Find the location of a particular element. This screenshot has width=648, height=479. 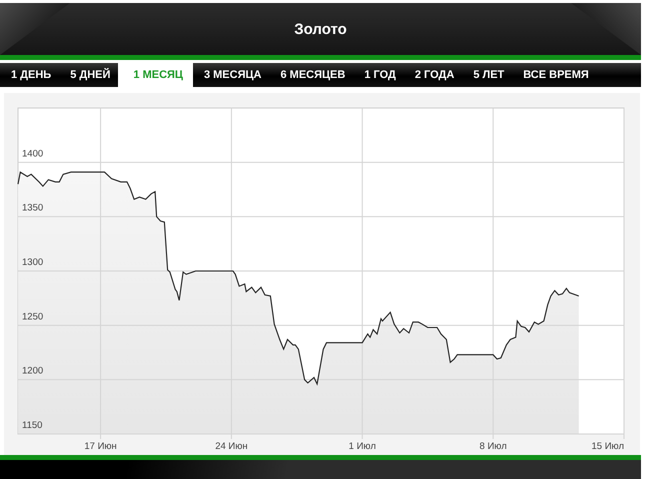

y-axis-label: 1350 is located at coordinates (33, 208).